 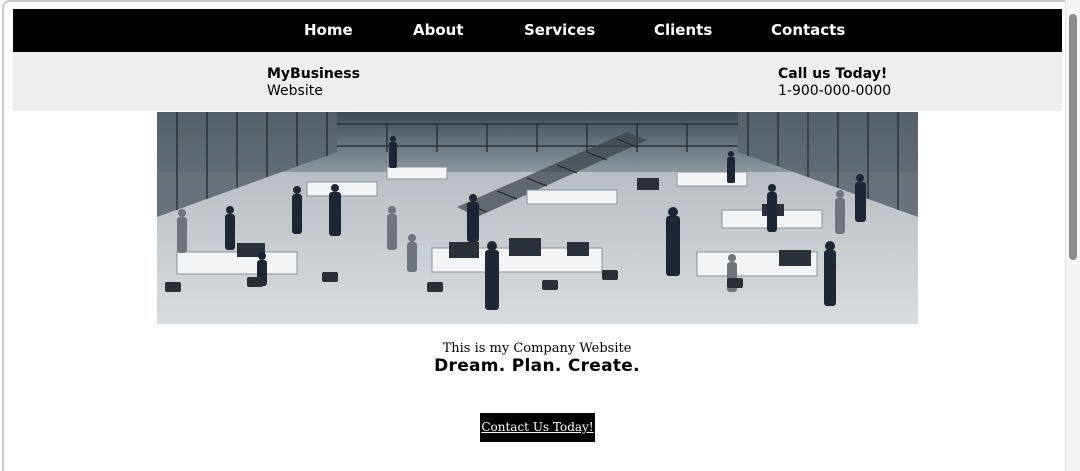 I want to click on contact-block: Call us Today! 1-900-000-0000, so click(x=834, y=83).